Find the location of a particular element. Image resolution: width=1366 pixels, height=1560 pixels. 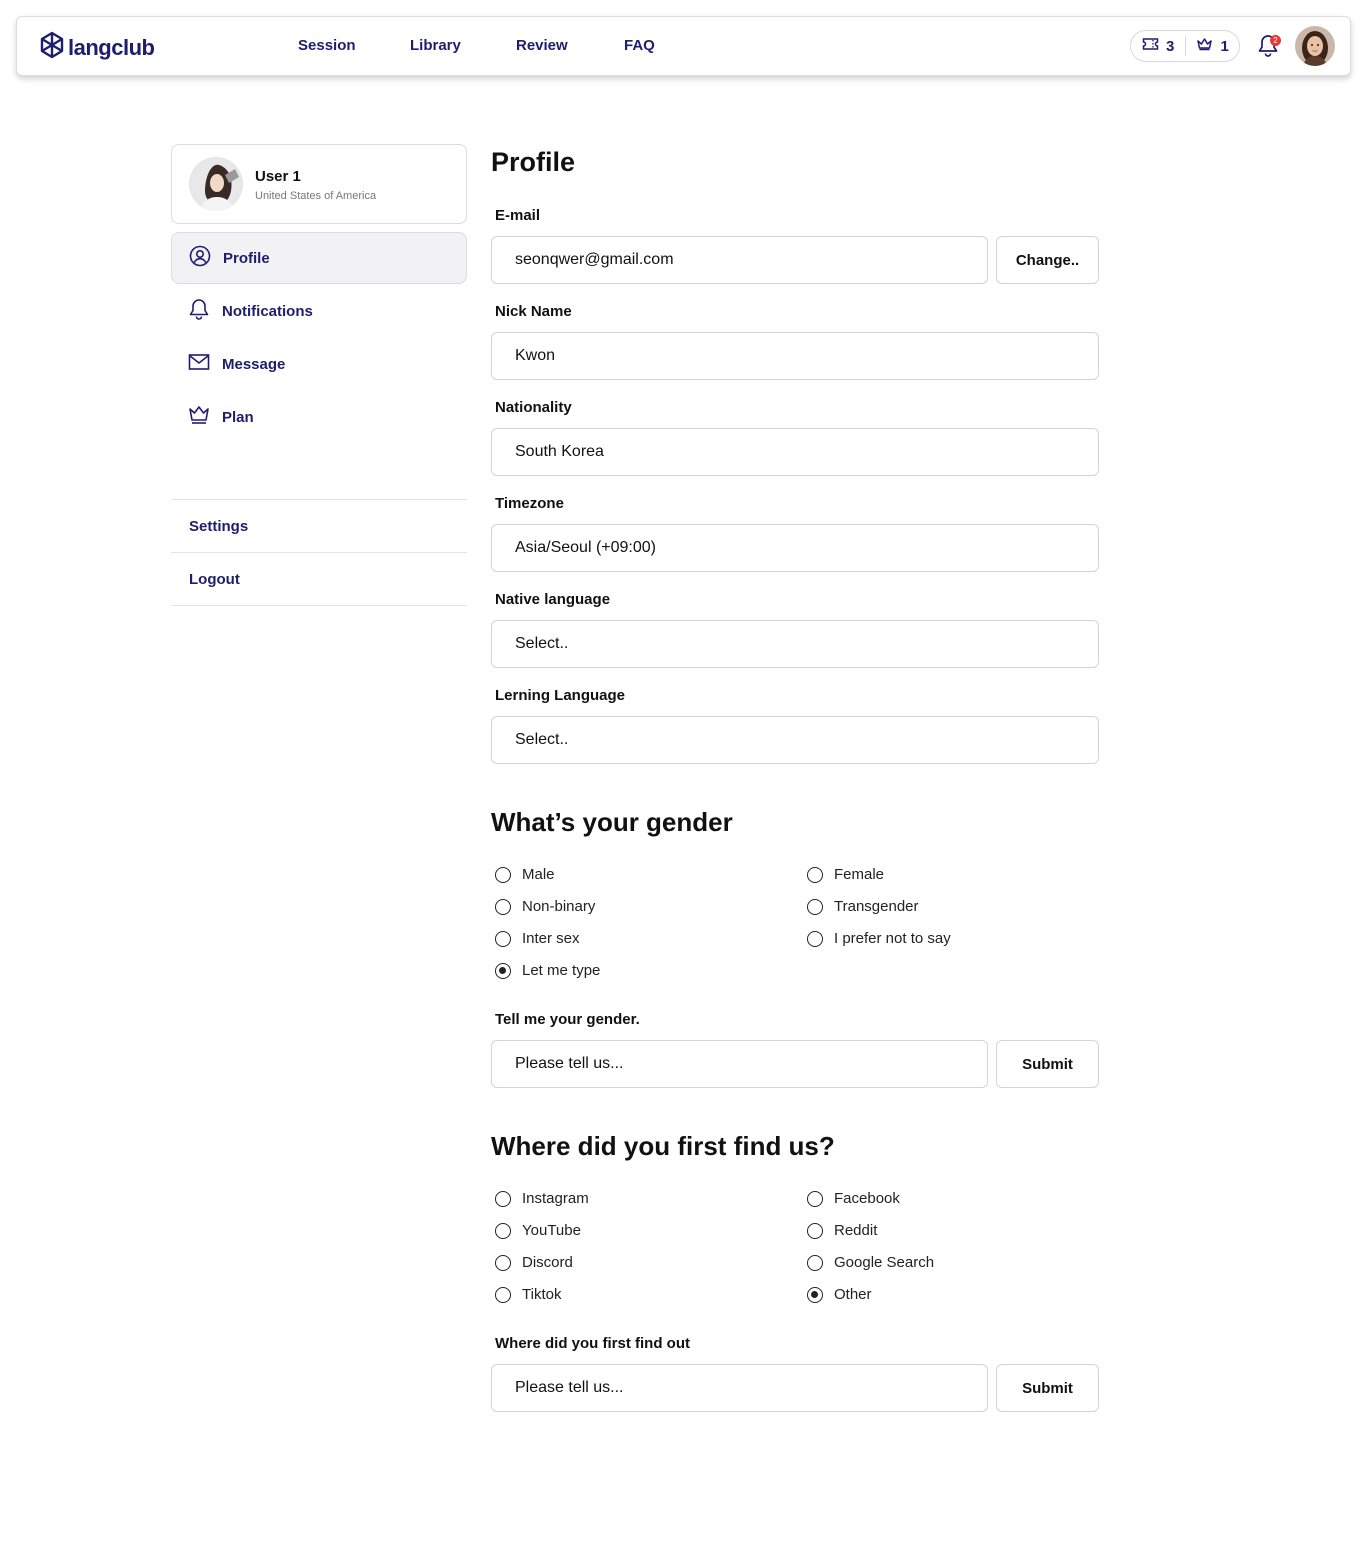

radio-label: Let me type is located at coordinates (561, 970).